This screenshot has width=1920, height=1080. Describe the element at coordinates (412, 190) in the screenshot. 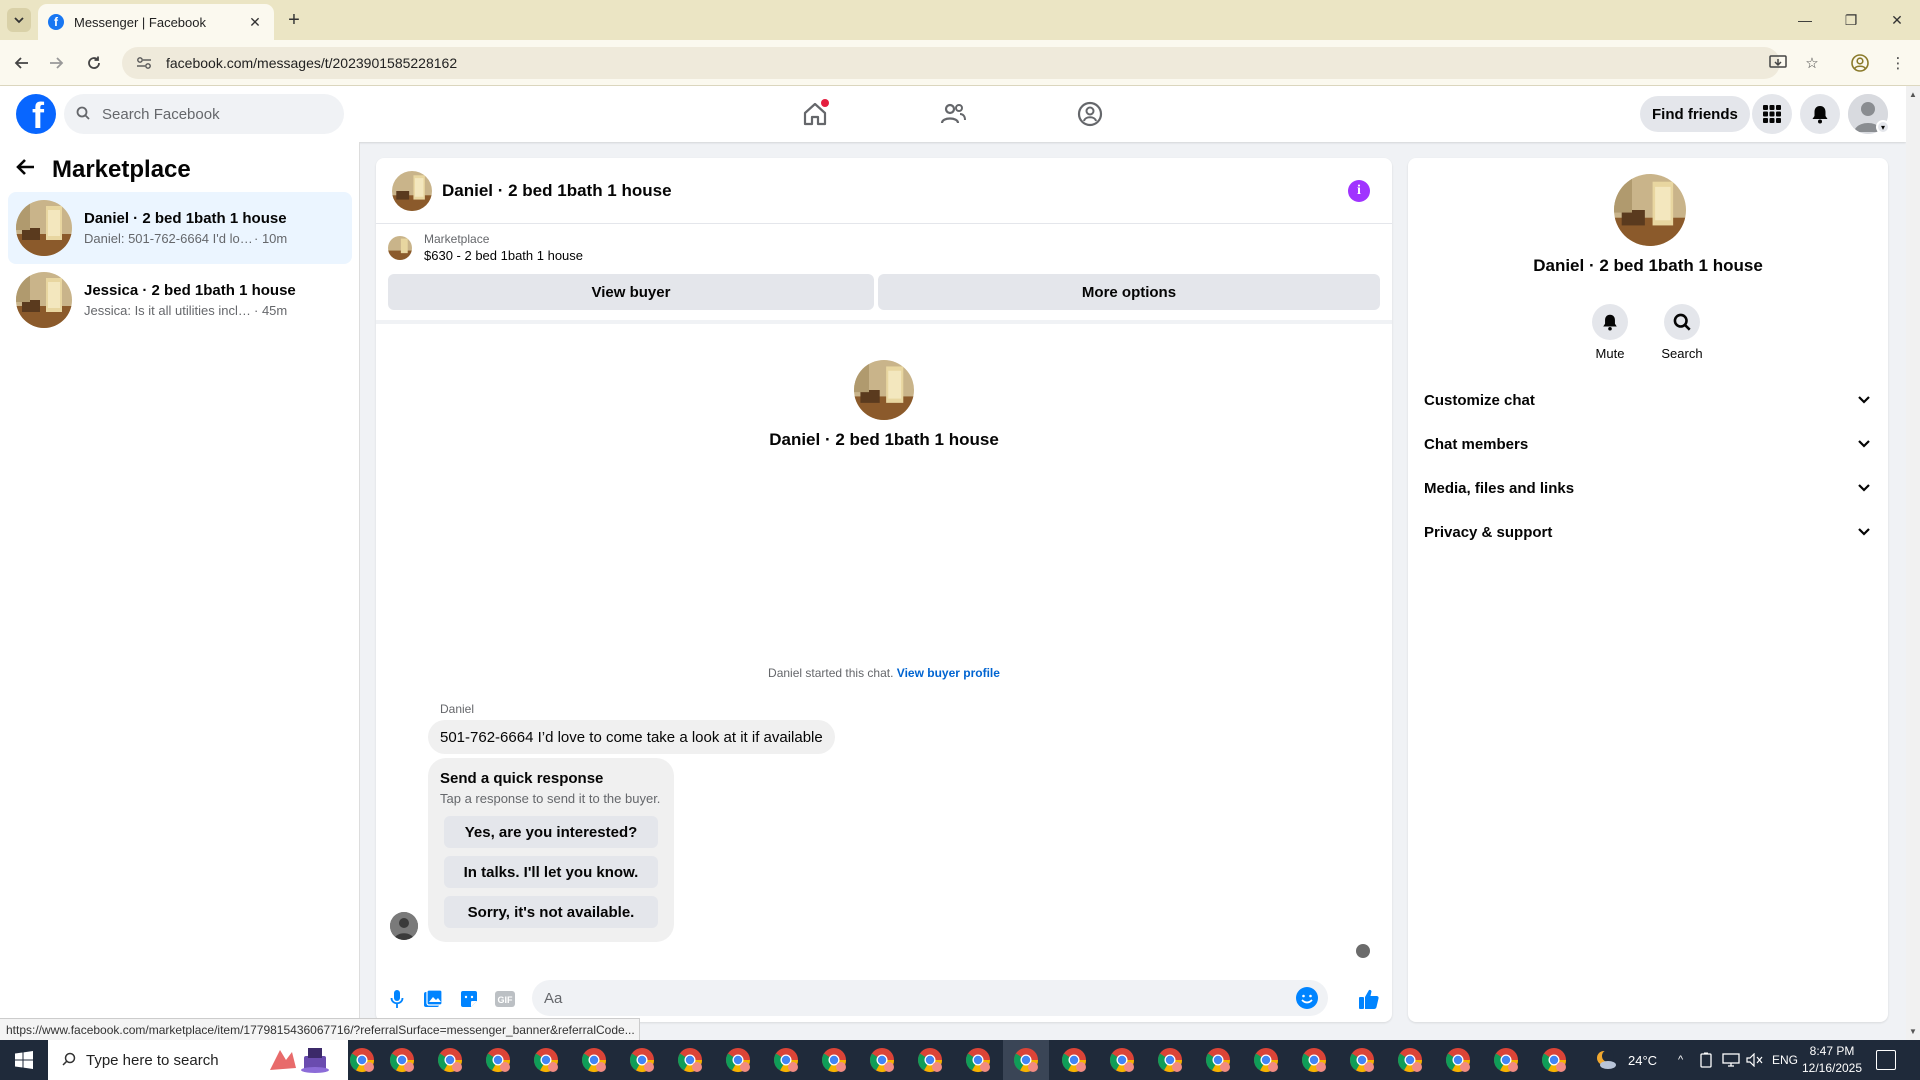

I see `chat-header-avatar` at that location.